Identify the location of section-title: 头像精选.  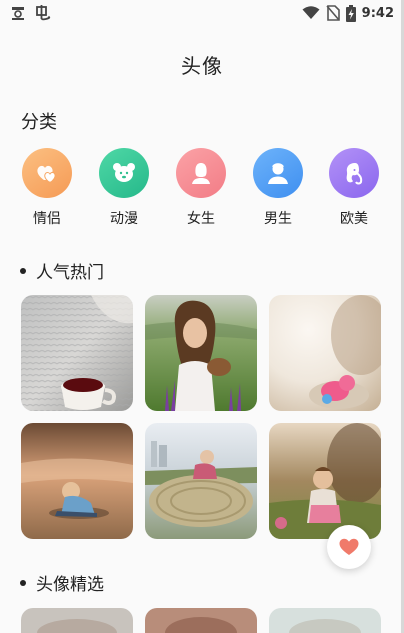
(70, 585).